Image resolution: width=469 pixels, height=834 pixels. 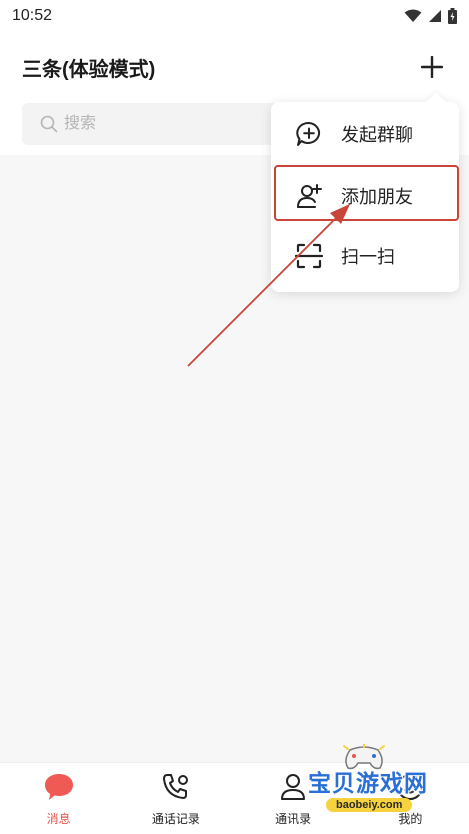 What do you see at coordinates (410, 787) in the screenshot?
I see `profile-icon` at bounding box center [410, 787].